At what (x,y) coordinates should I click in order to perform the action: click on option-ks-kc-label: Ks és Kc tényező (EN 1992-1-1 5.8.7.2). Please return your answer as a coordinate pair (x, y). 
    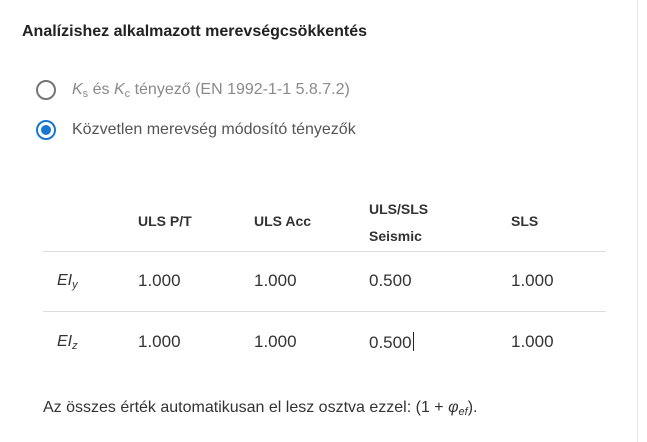
    Looking at the image, I should click on (211, 90).